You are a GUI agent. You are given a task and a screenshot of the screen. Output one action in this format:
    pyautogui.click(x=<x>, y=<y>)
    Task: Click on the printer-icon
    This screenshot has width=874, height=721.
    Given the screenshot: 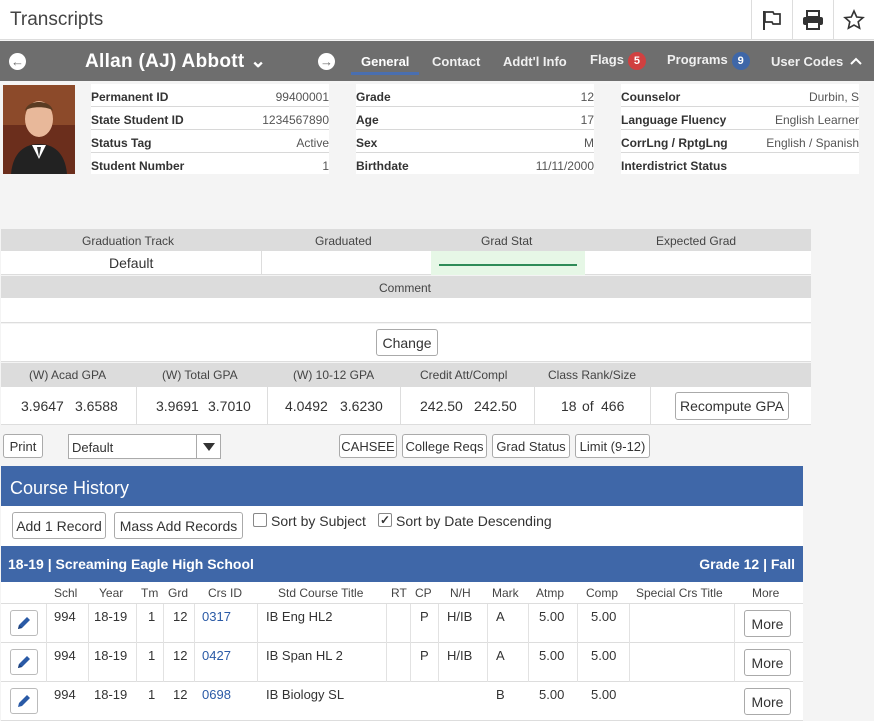 What is the action you would take?
    pyautogui.click(x=812, y=20)
    